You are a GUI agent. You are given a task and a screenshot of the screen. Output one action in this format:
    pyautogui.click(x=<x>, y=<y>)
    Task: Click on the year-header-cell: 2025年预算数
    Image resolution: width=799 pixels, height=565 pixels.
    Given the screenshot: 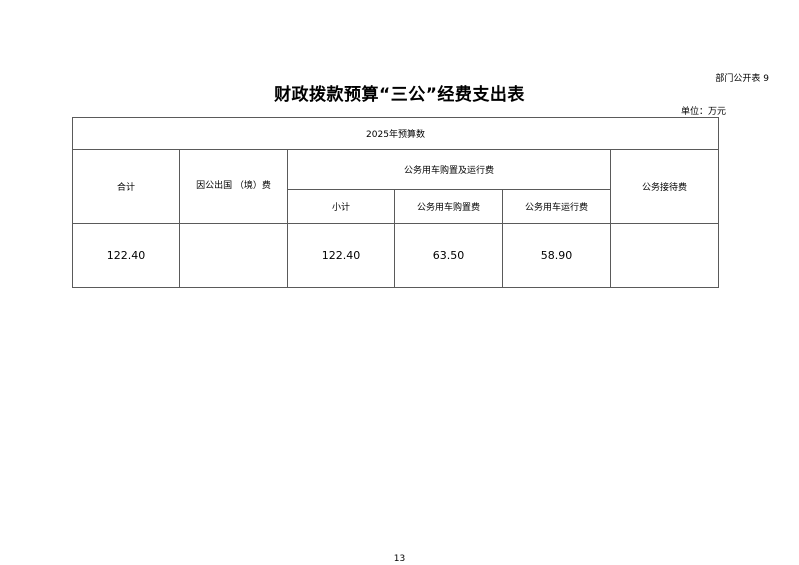 What is the action you would take?
    pyautogui.click(x=395, y=133)
    